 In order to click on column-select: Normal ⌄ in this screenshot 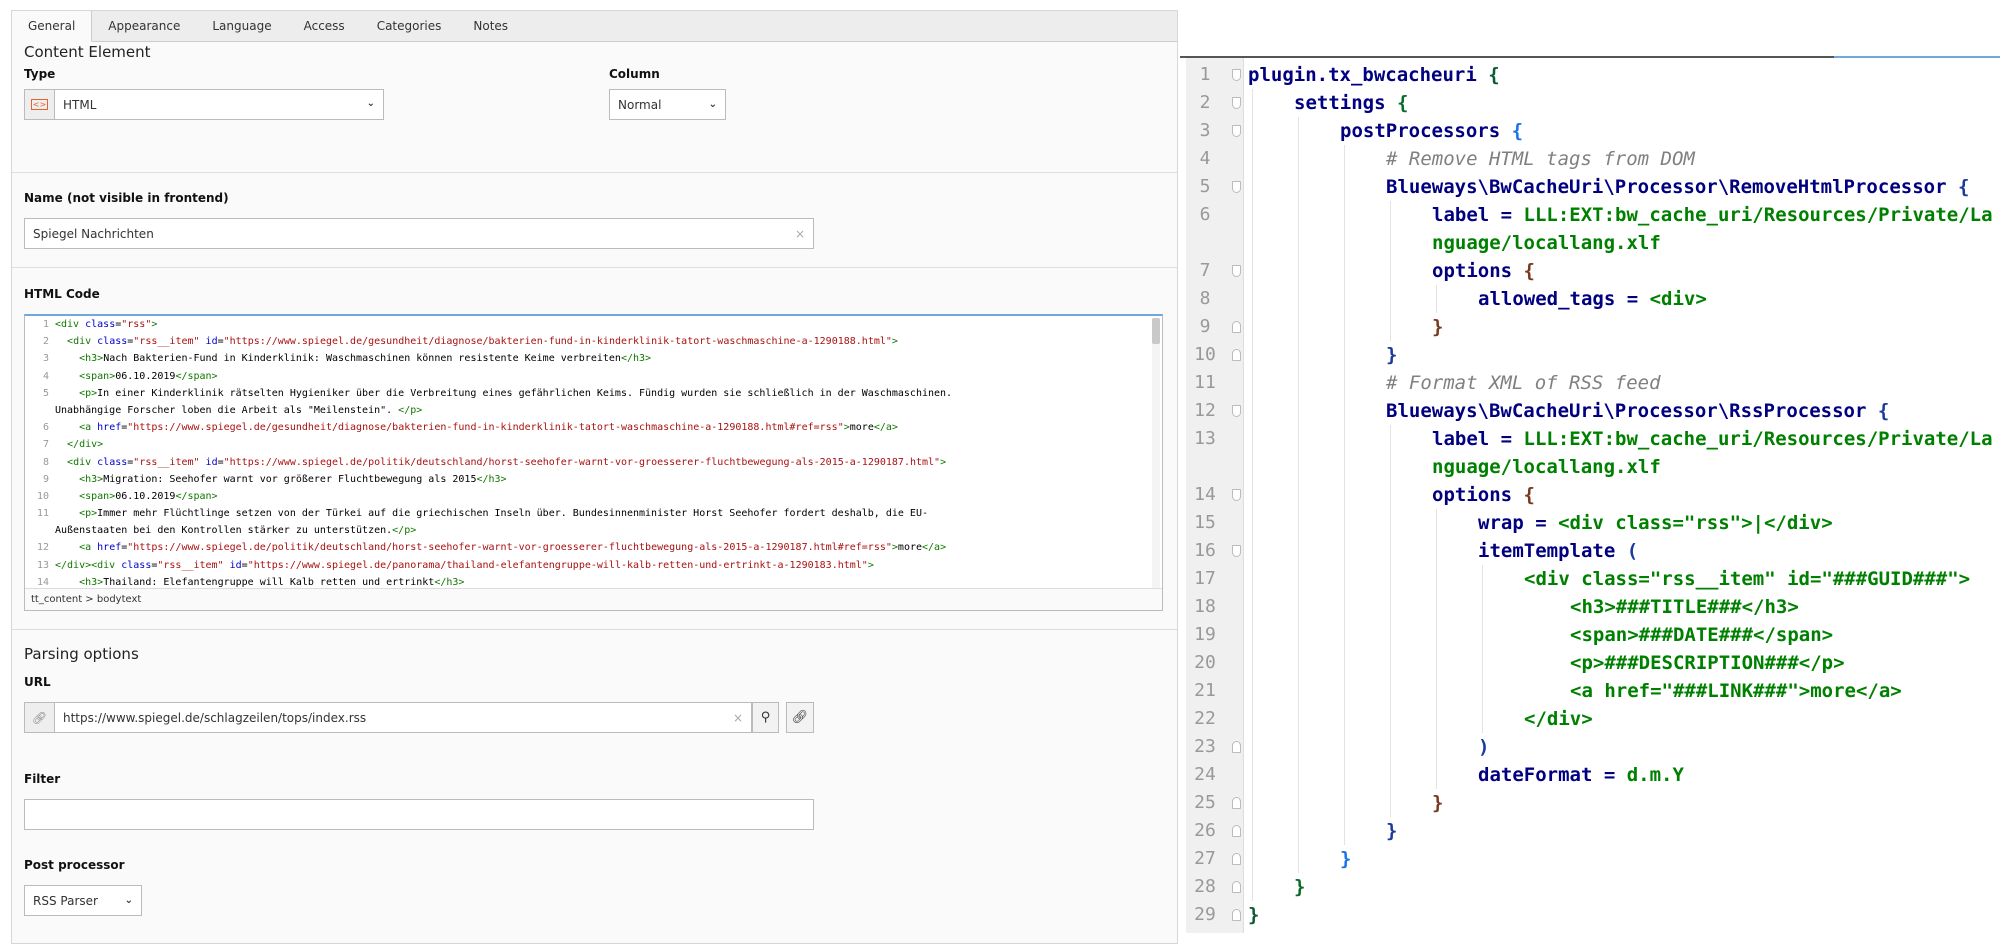, I will do `click(667, 104)`.